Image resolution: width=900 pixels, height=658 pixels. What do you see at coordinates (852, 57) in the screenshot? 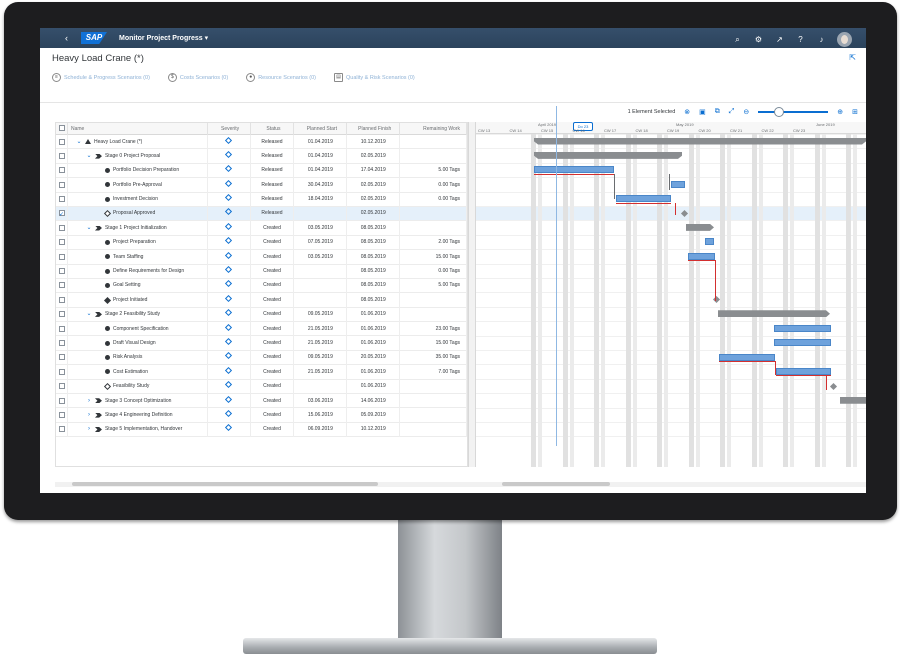
I see `expand-icon: ⇱` at bounding box center [852, 57].